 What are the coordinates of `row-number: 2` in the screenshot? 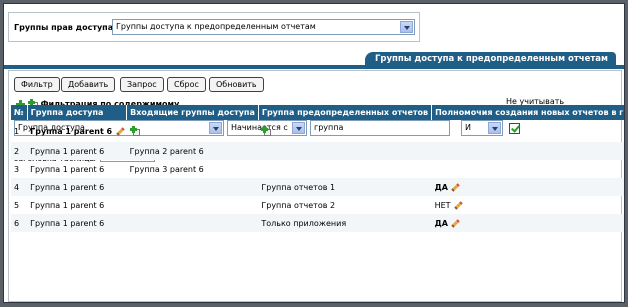 It's located at (19, 151).